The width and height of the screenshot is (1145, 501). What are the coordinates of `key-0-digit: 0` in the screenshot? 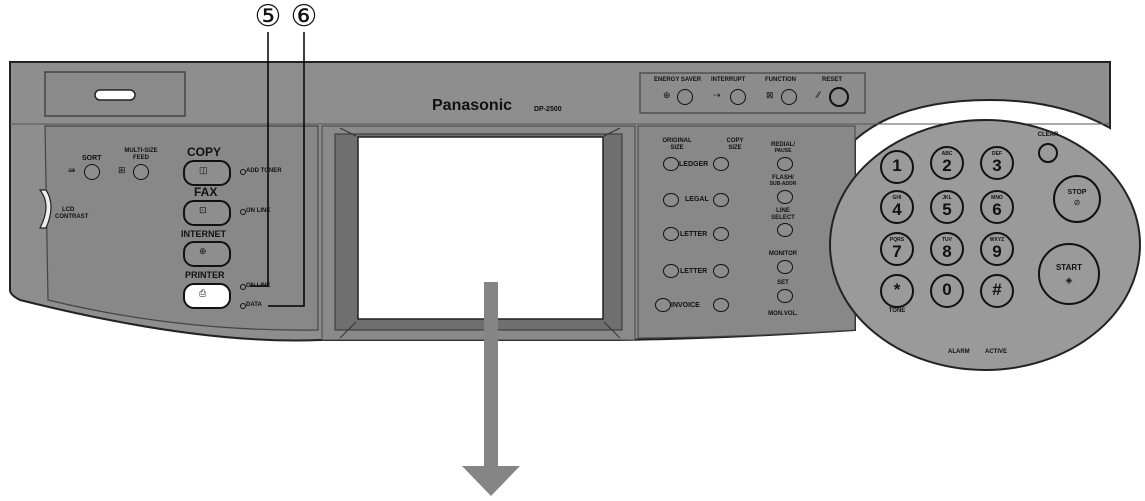 It's located at (947, 289).